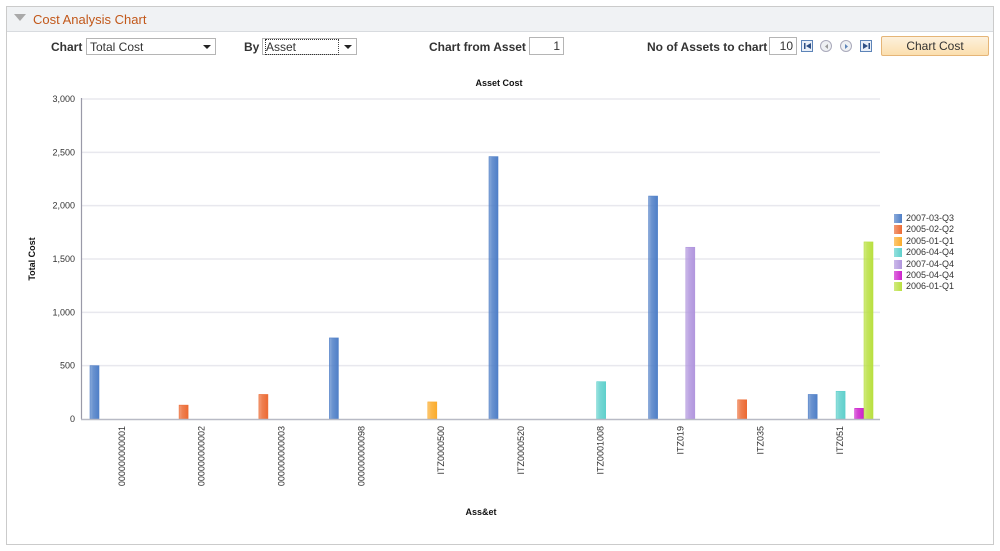 The height and width of the screenshot is (551, 1000). What do you see at coordinates (930, 229) in the screenshot?
I see `legend-label: 2005-02-Q2` at bounding box center [930, 229].